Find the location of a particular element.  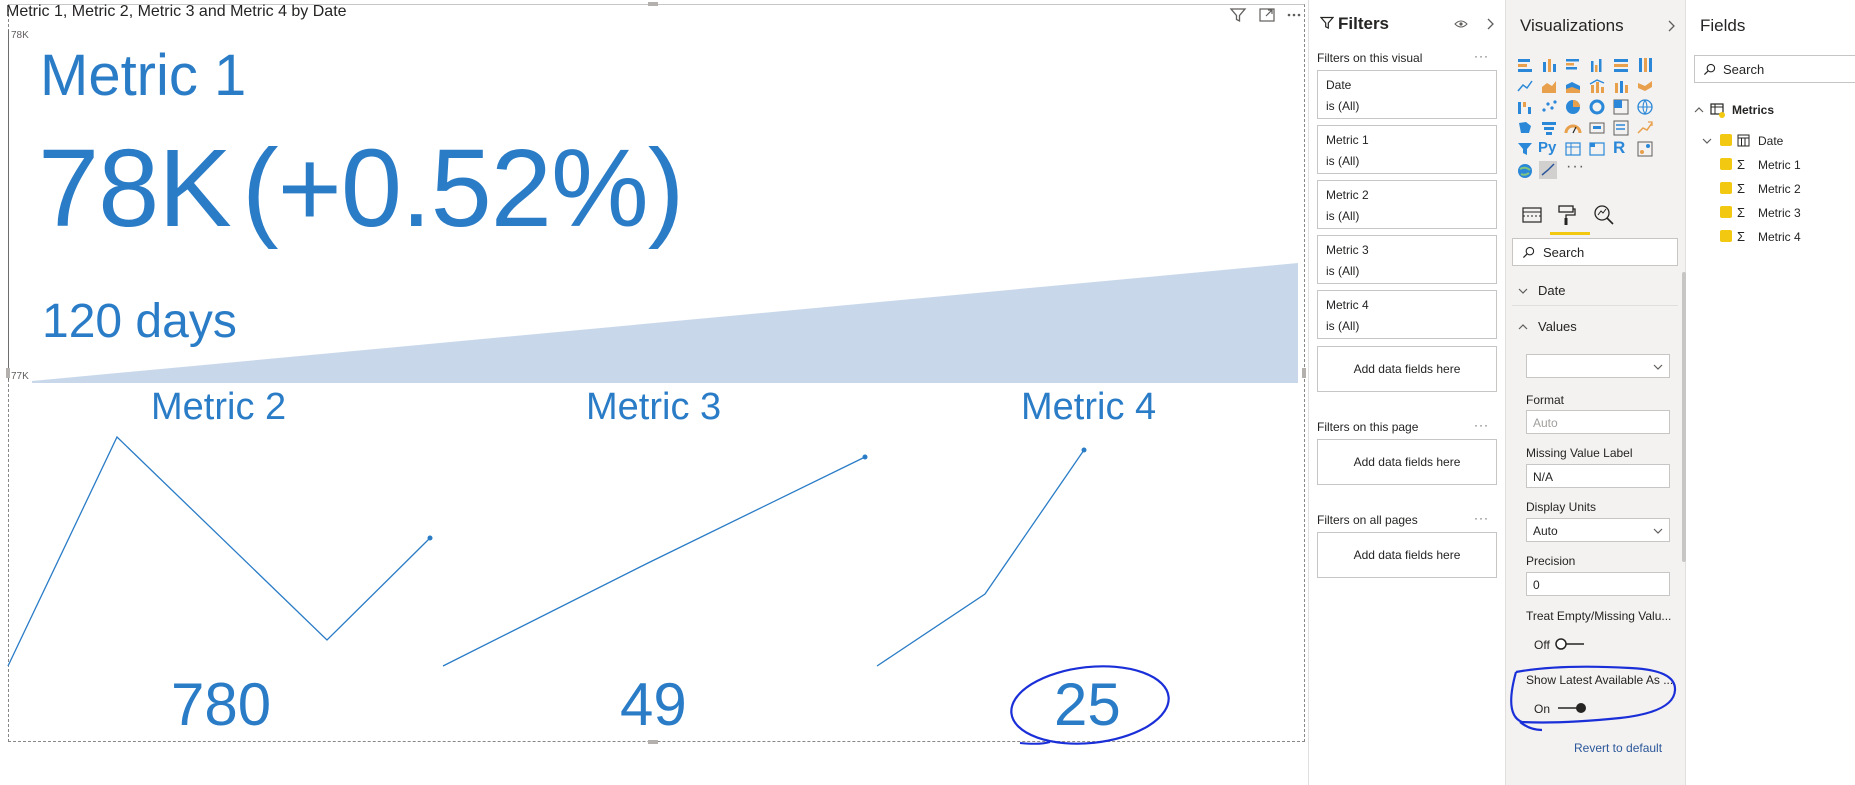

multi-row-card-icon is located at coordinates (1621, 128).